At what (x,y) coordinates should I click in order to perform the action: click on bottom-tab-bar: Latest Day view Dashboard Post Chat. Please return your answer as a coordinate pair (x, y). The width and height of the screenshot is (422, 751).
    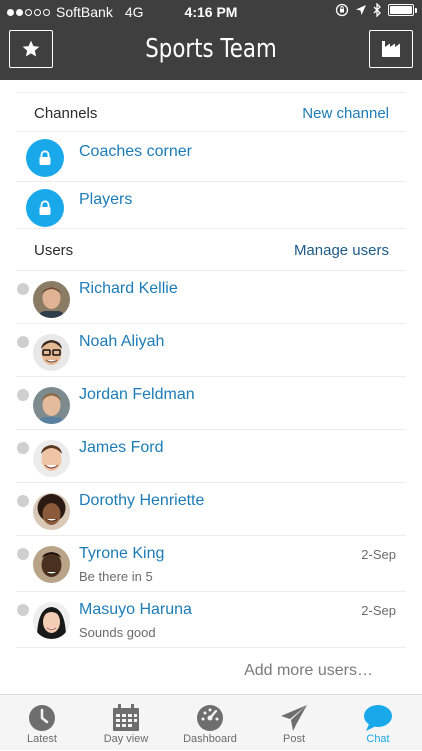
    Looking at the image, I should click on (211, 722).